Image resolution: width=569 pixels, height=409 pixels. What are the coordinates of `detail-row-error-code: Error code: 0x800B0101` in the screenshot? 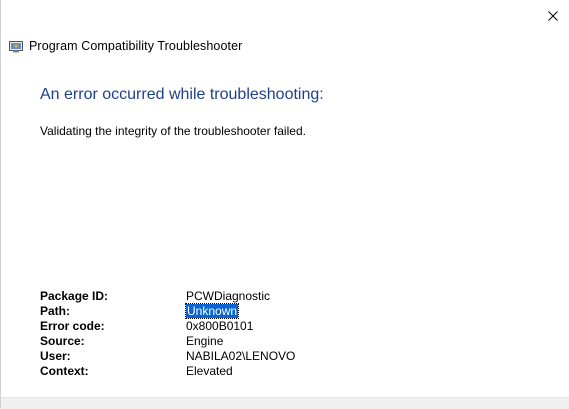 It's located at (167, 326).